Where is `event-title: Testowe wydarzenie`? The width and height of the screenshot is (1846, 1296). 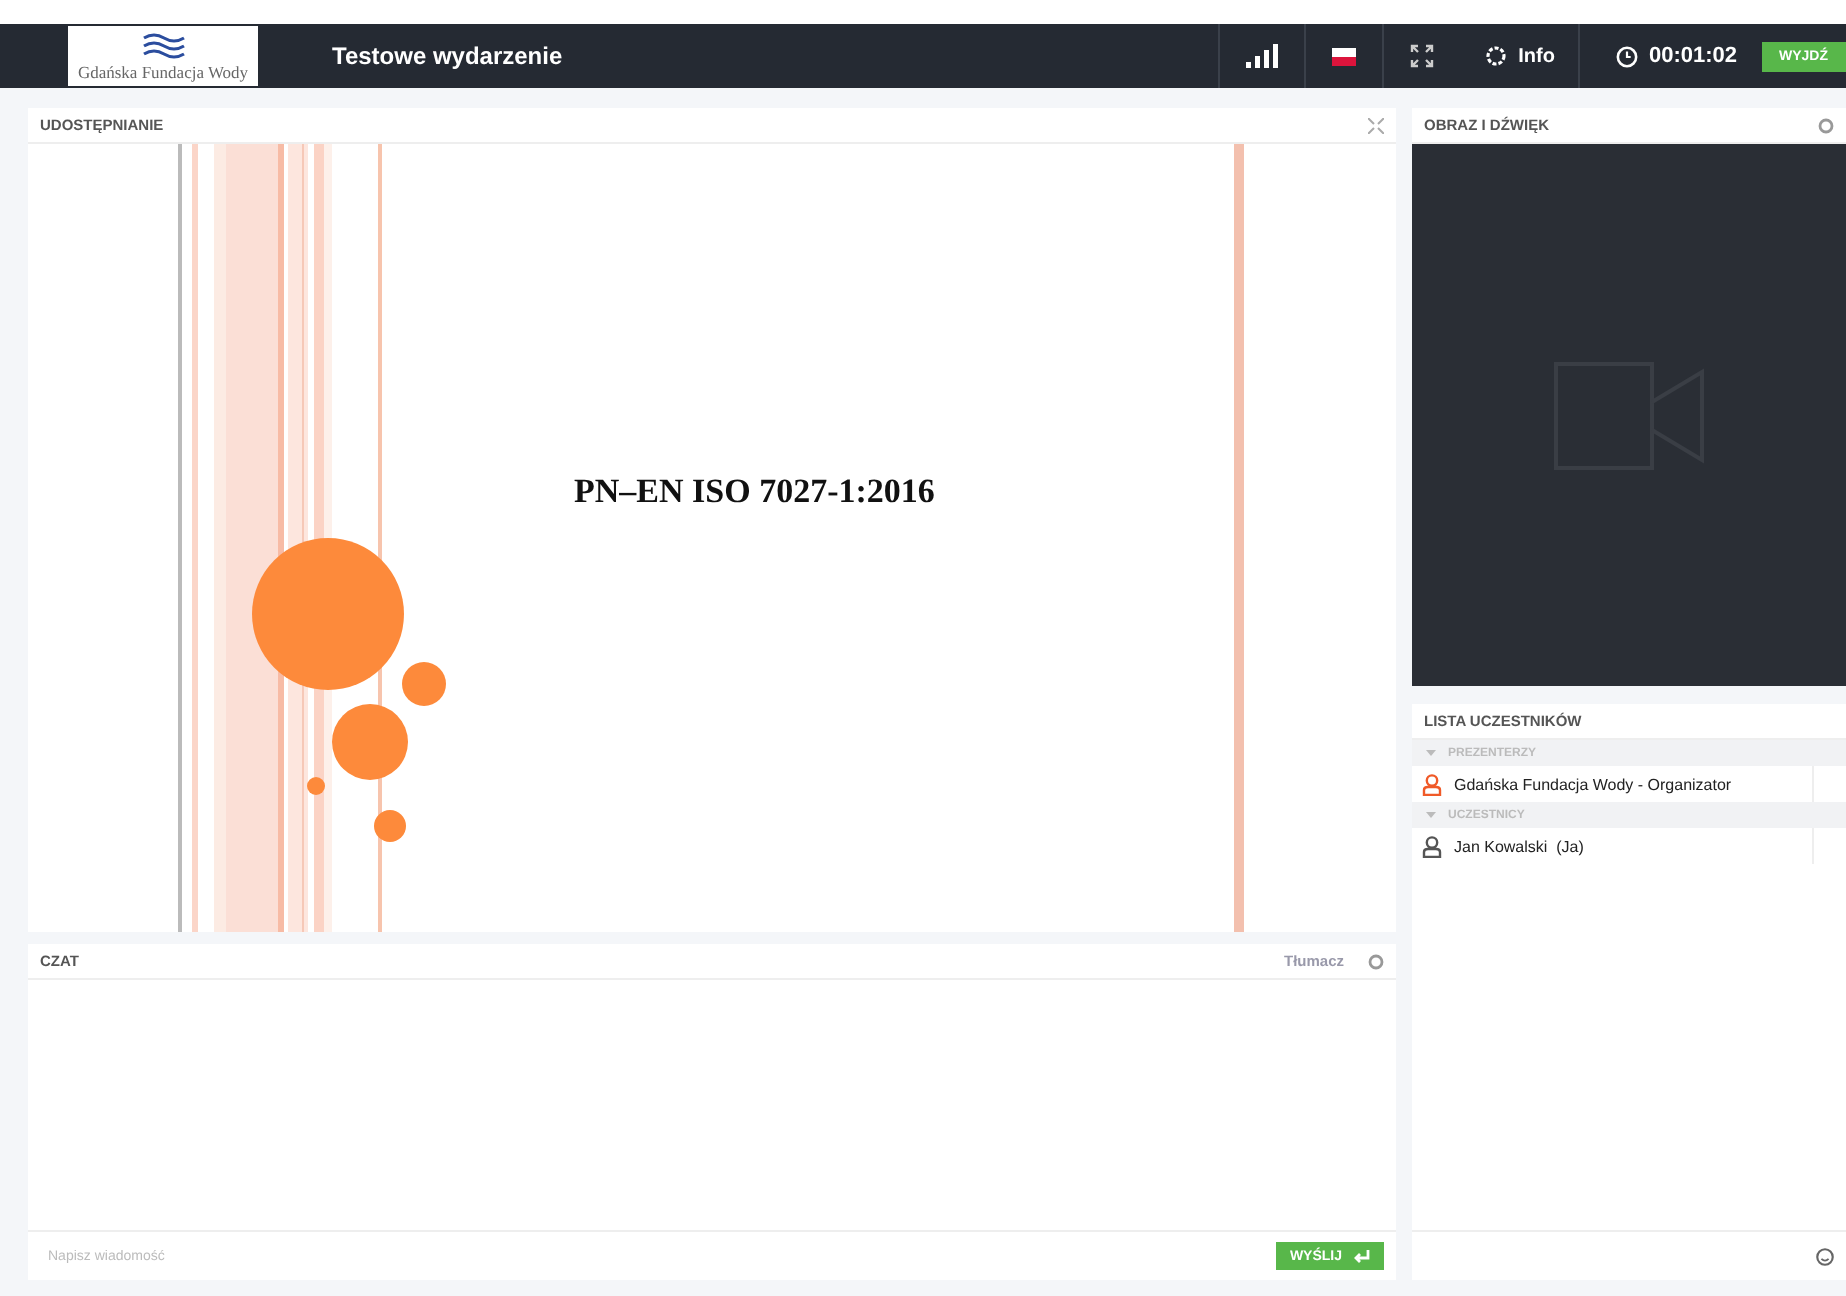
event-title: Testowe wydarzenie is located at coordinates (447, 56).